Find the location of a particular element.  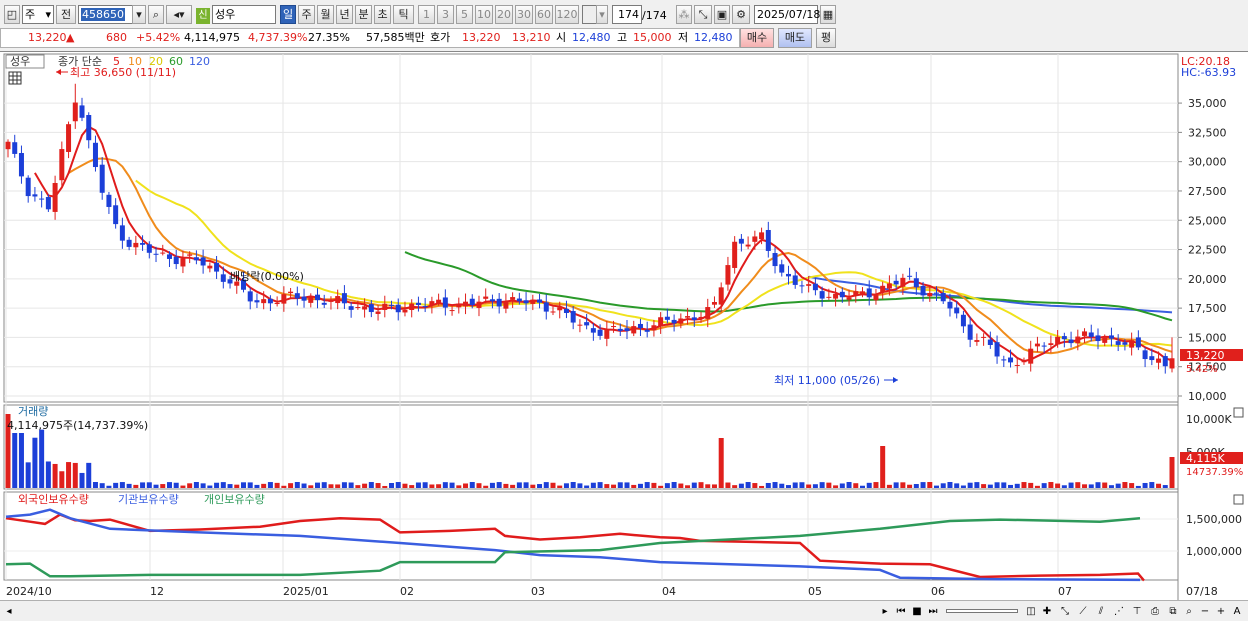

channel-icon: ⫽ is located at coordinates (1101, 611).